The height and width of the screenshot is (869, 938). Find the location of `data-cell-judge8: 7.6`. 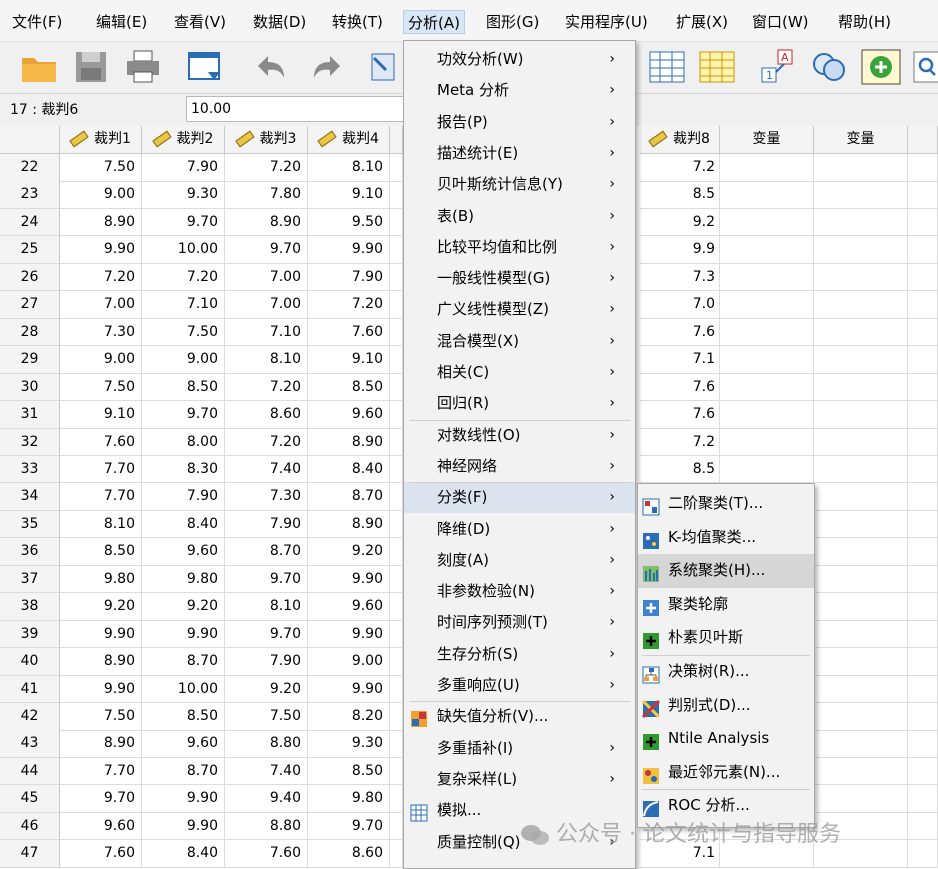

data-cell-judge8: 7.6 is located at coordinates (680, 415).